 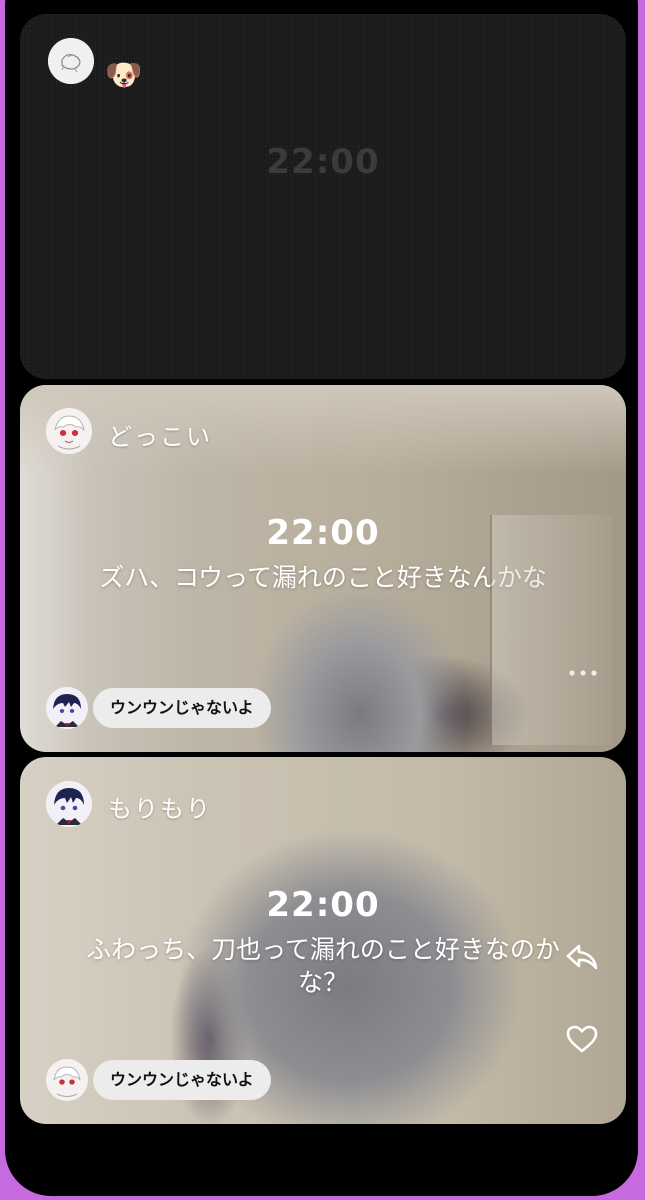 What do you see at coordinates (160, 806) in the screenshot?
I see `username: もりもり` at bounding box center [160, 806].